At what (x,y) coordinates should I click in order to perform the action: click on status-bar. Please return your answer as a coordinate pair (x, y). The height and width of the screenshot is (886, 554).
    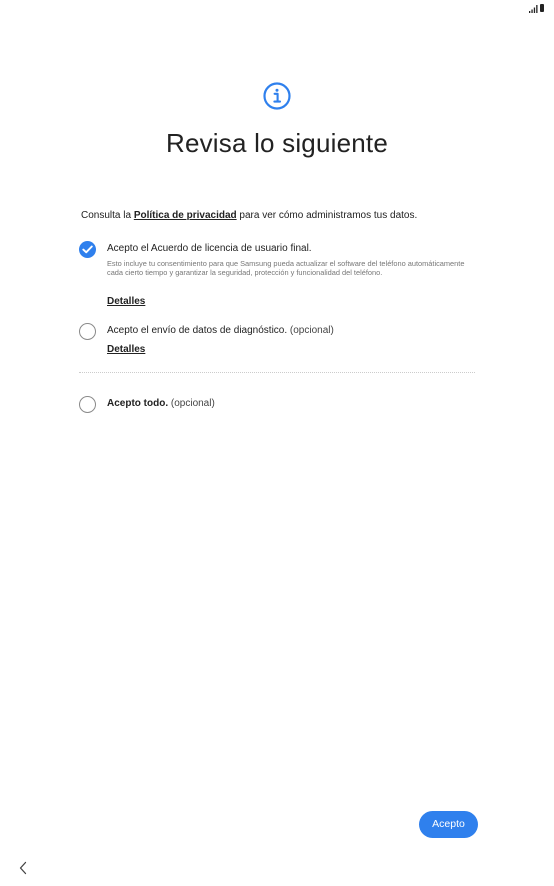
    Looking at the image, I should click on (277, 9).